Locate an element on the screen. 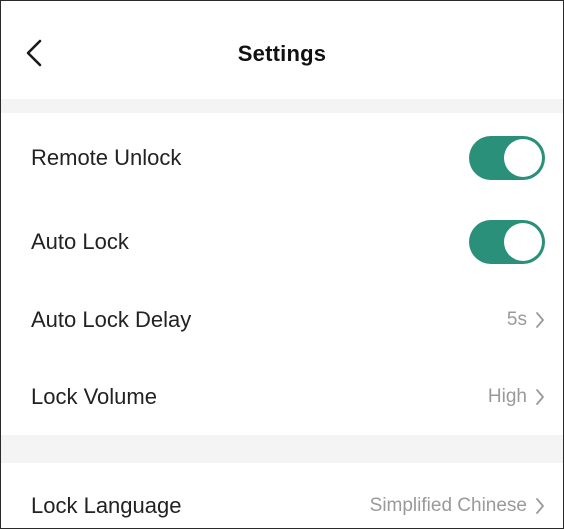  setting-label-auto-lock-delay: Auto Lock Delay is located at coordinates (111, 319).